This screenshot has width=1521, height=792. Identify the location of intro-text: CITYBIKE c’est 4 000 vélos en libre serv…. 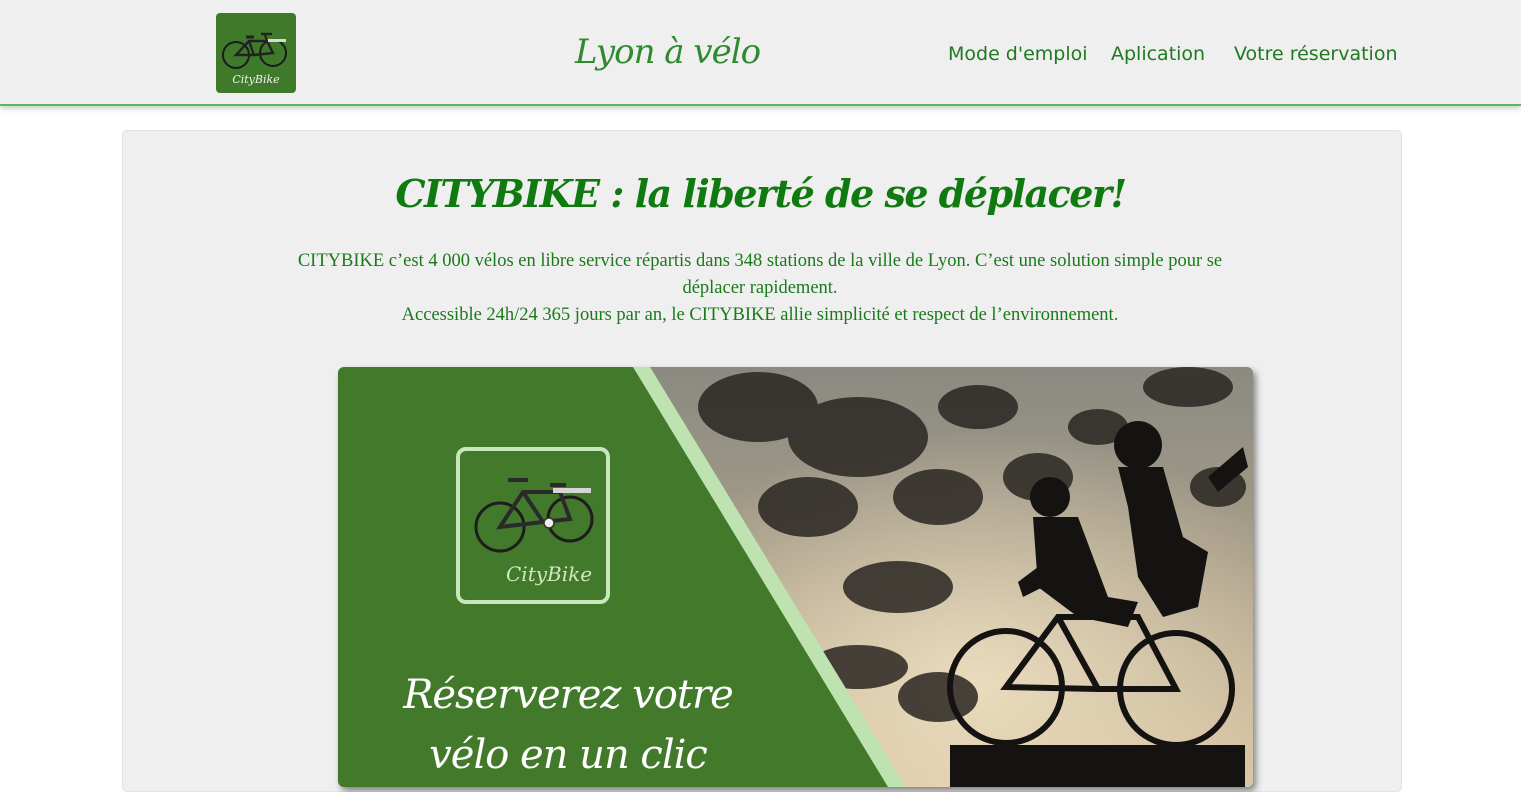
(760, 288).